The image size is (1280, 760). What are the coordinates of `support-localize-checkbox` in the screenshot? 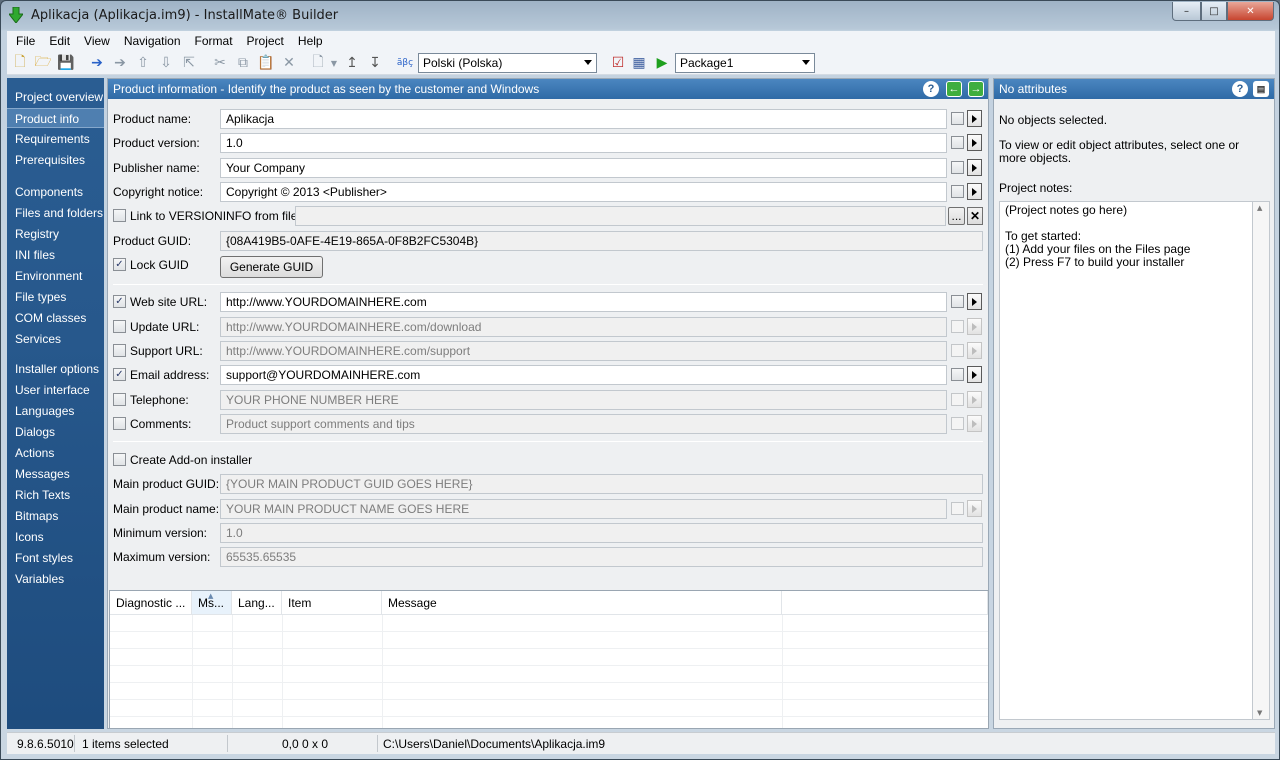 It's located at (957, 350).